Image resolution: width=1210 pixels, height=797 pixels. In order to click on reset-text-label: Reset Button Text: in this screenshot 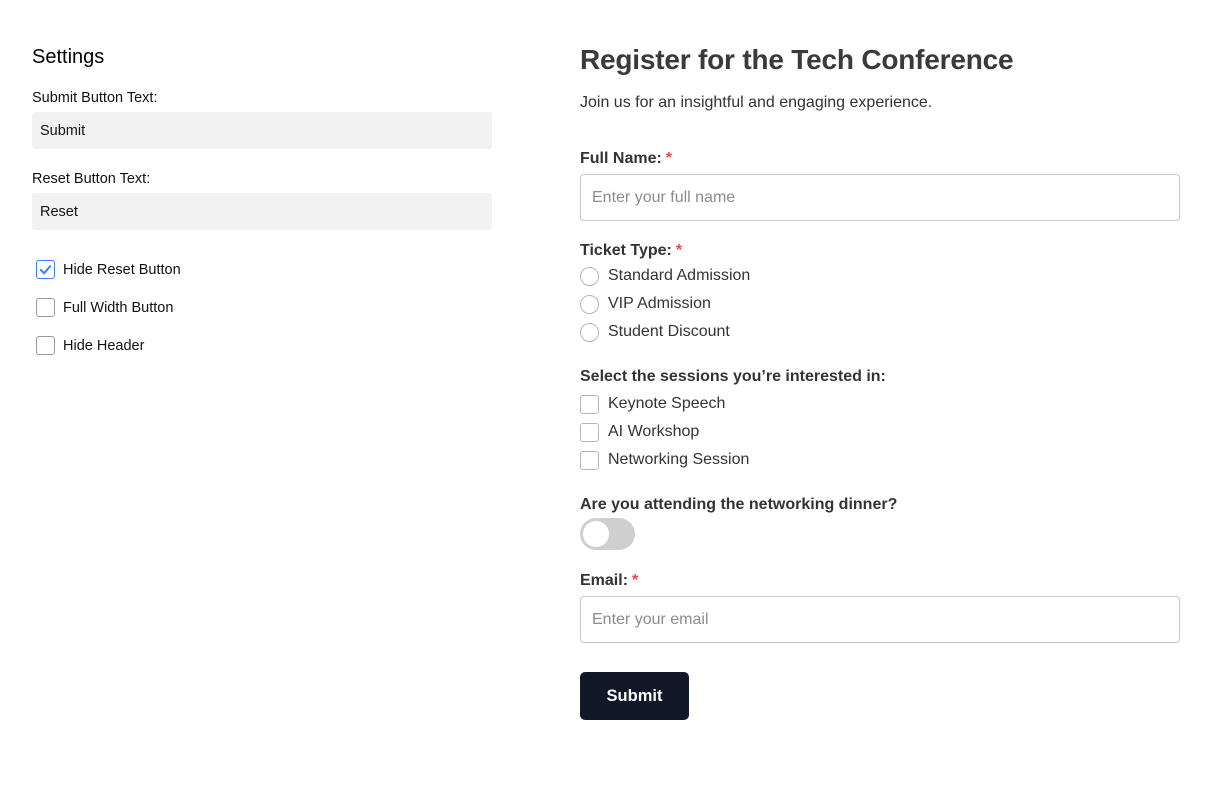, I will do `click(91, 179)`.